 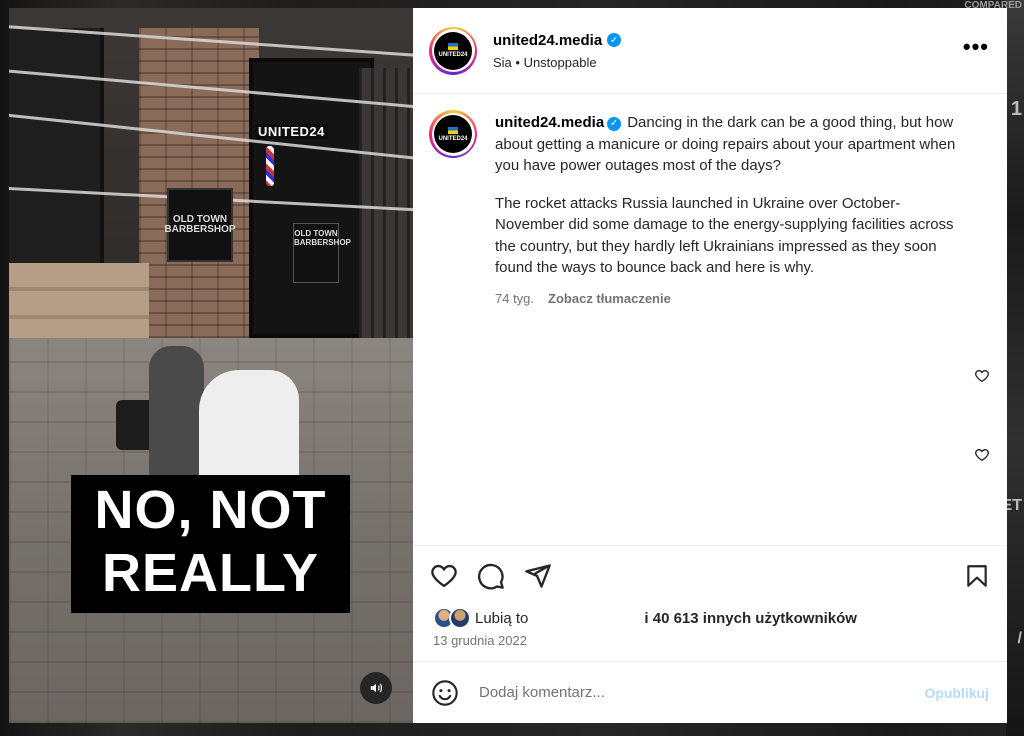 What do you see at coordinates (728, 62) in the screenshot?
I see `audio-link: Sia • Unstoppable` at bounding box center [728, 62].